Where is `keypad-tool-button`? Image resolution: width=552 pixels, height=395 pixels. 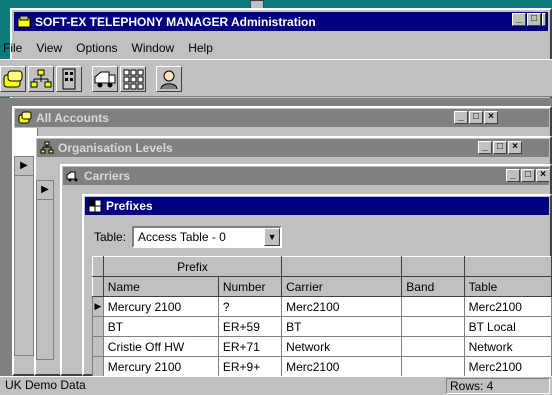 keypad-tool-button is located at coordinates (133, 79).